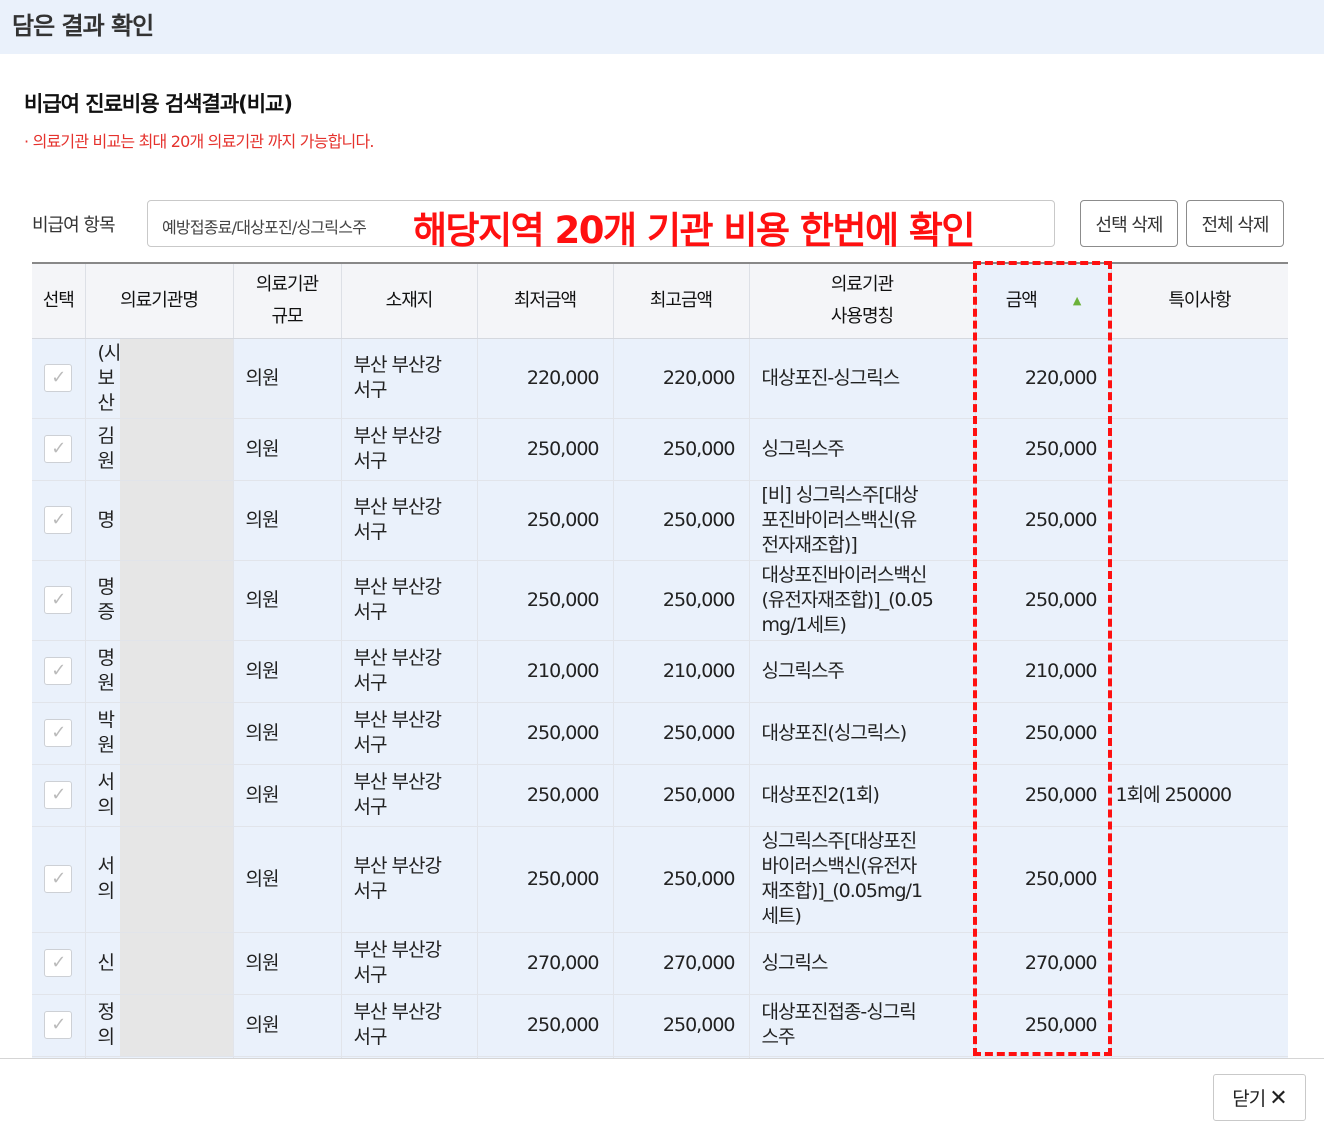 This screenshot has width=1324, height=1125. Describe the element at coordinates (862, 520) in the screenshot. I see `used-name-cell: [비] 싱그릭스주[대상 포진바이러스백신(유 전자재조합)]` at that location.